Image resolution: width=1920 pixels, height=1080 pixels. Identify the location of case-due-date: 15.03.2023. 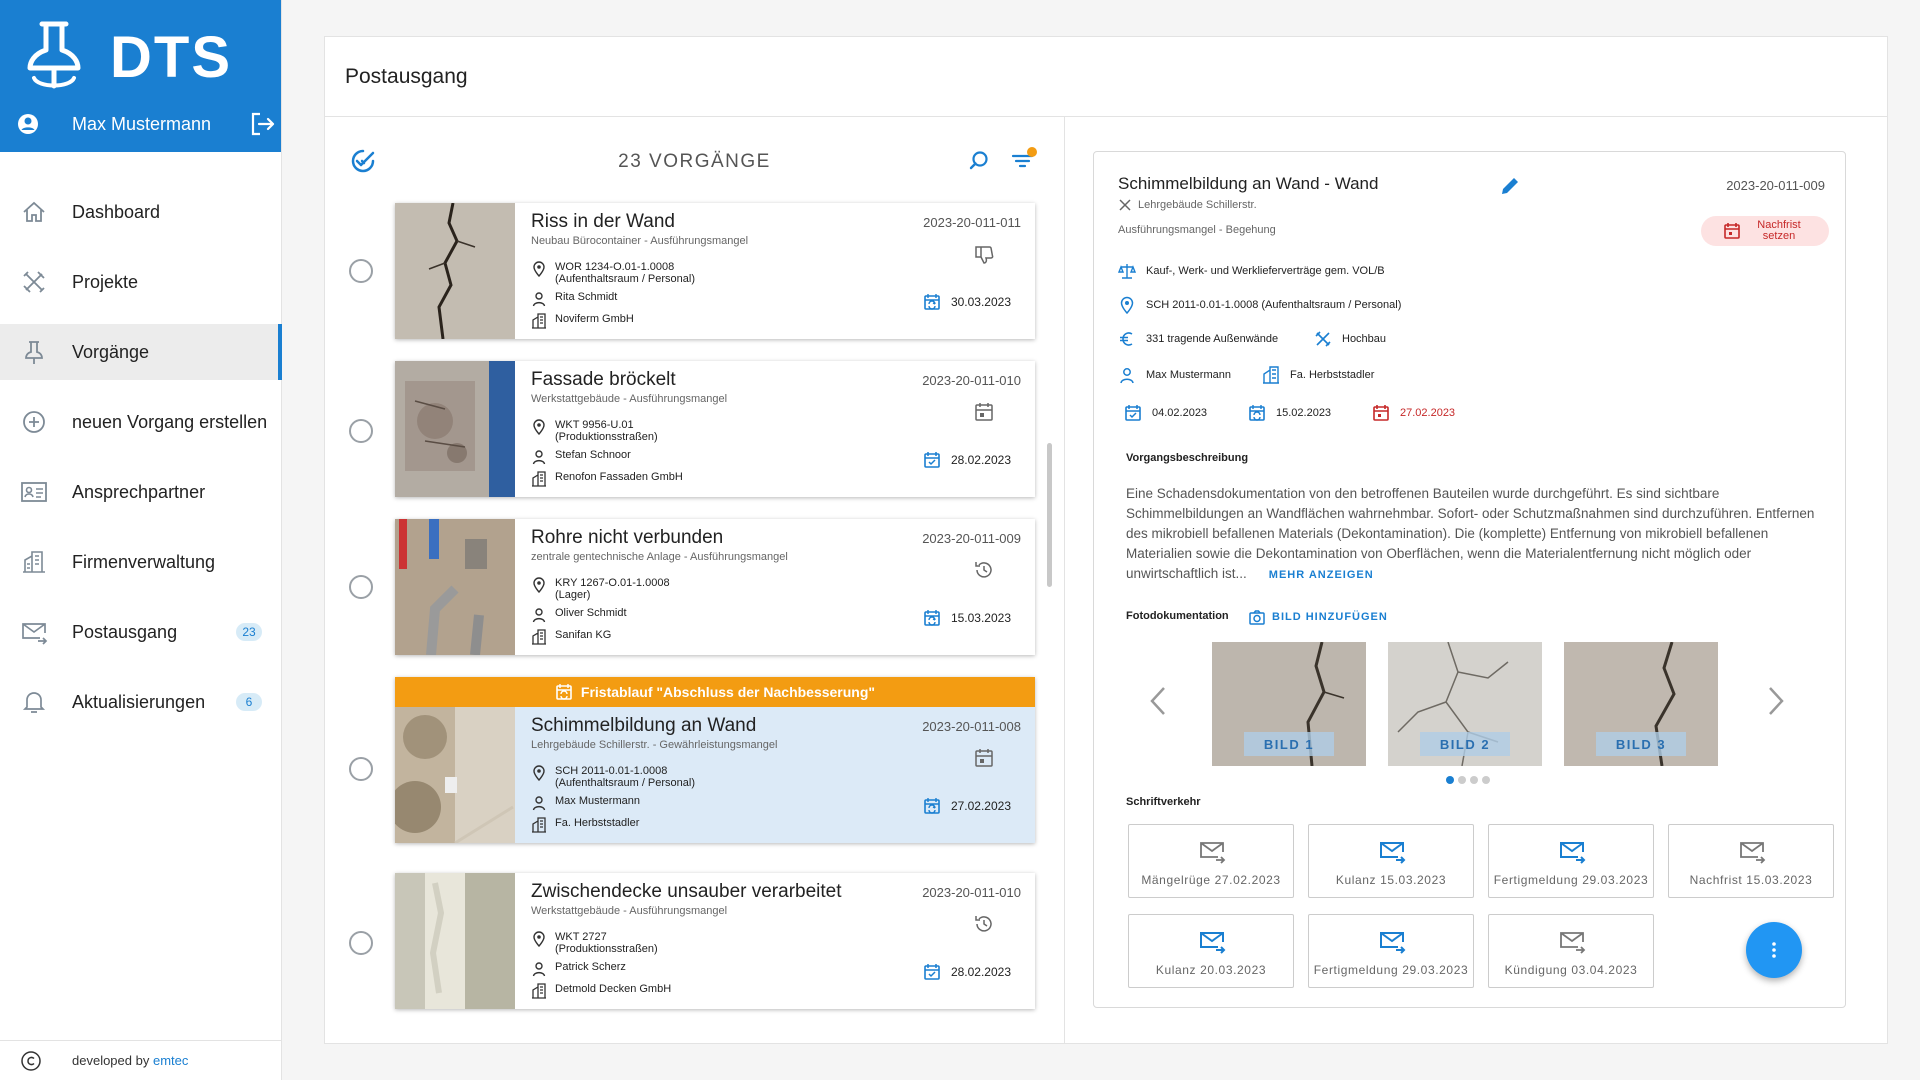
(967, 618).